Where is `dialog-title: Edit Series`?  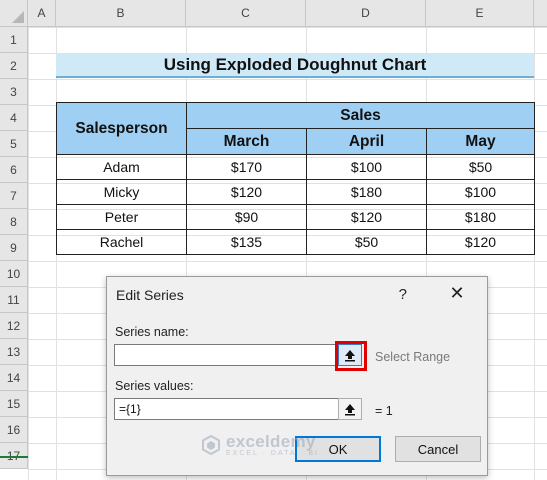 dialog-title: Edit Series is located at coordinates (150, 295).